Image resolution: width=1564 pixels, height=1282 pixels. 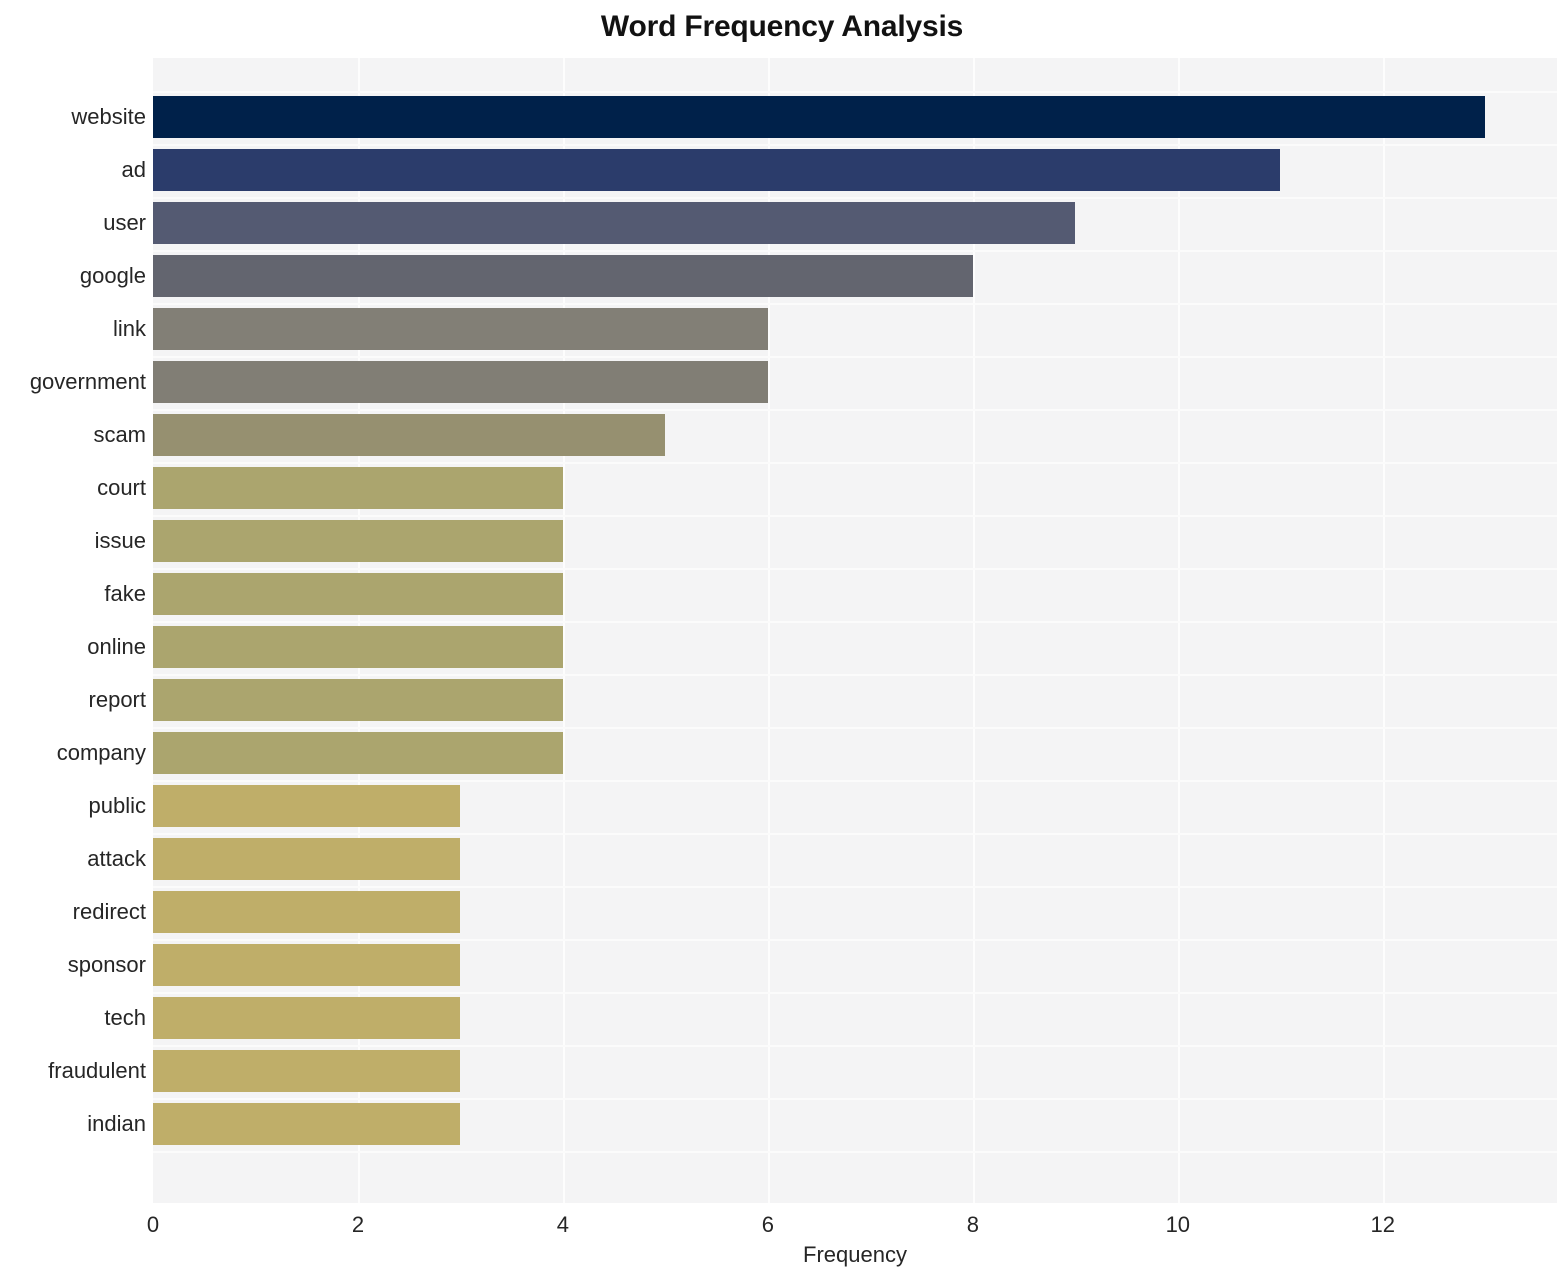 What do you see at coordinates (125, 1018) in the screenshot?
I see `y-axis-tick-label: tech` at bounding box center [125, 1018].